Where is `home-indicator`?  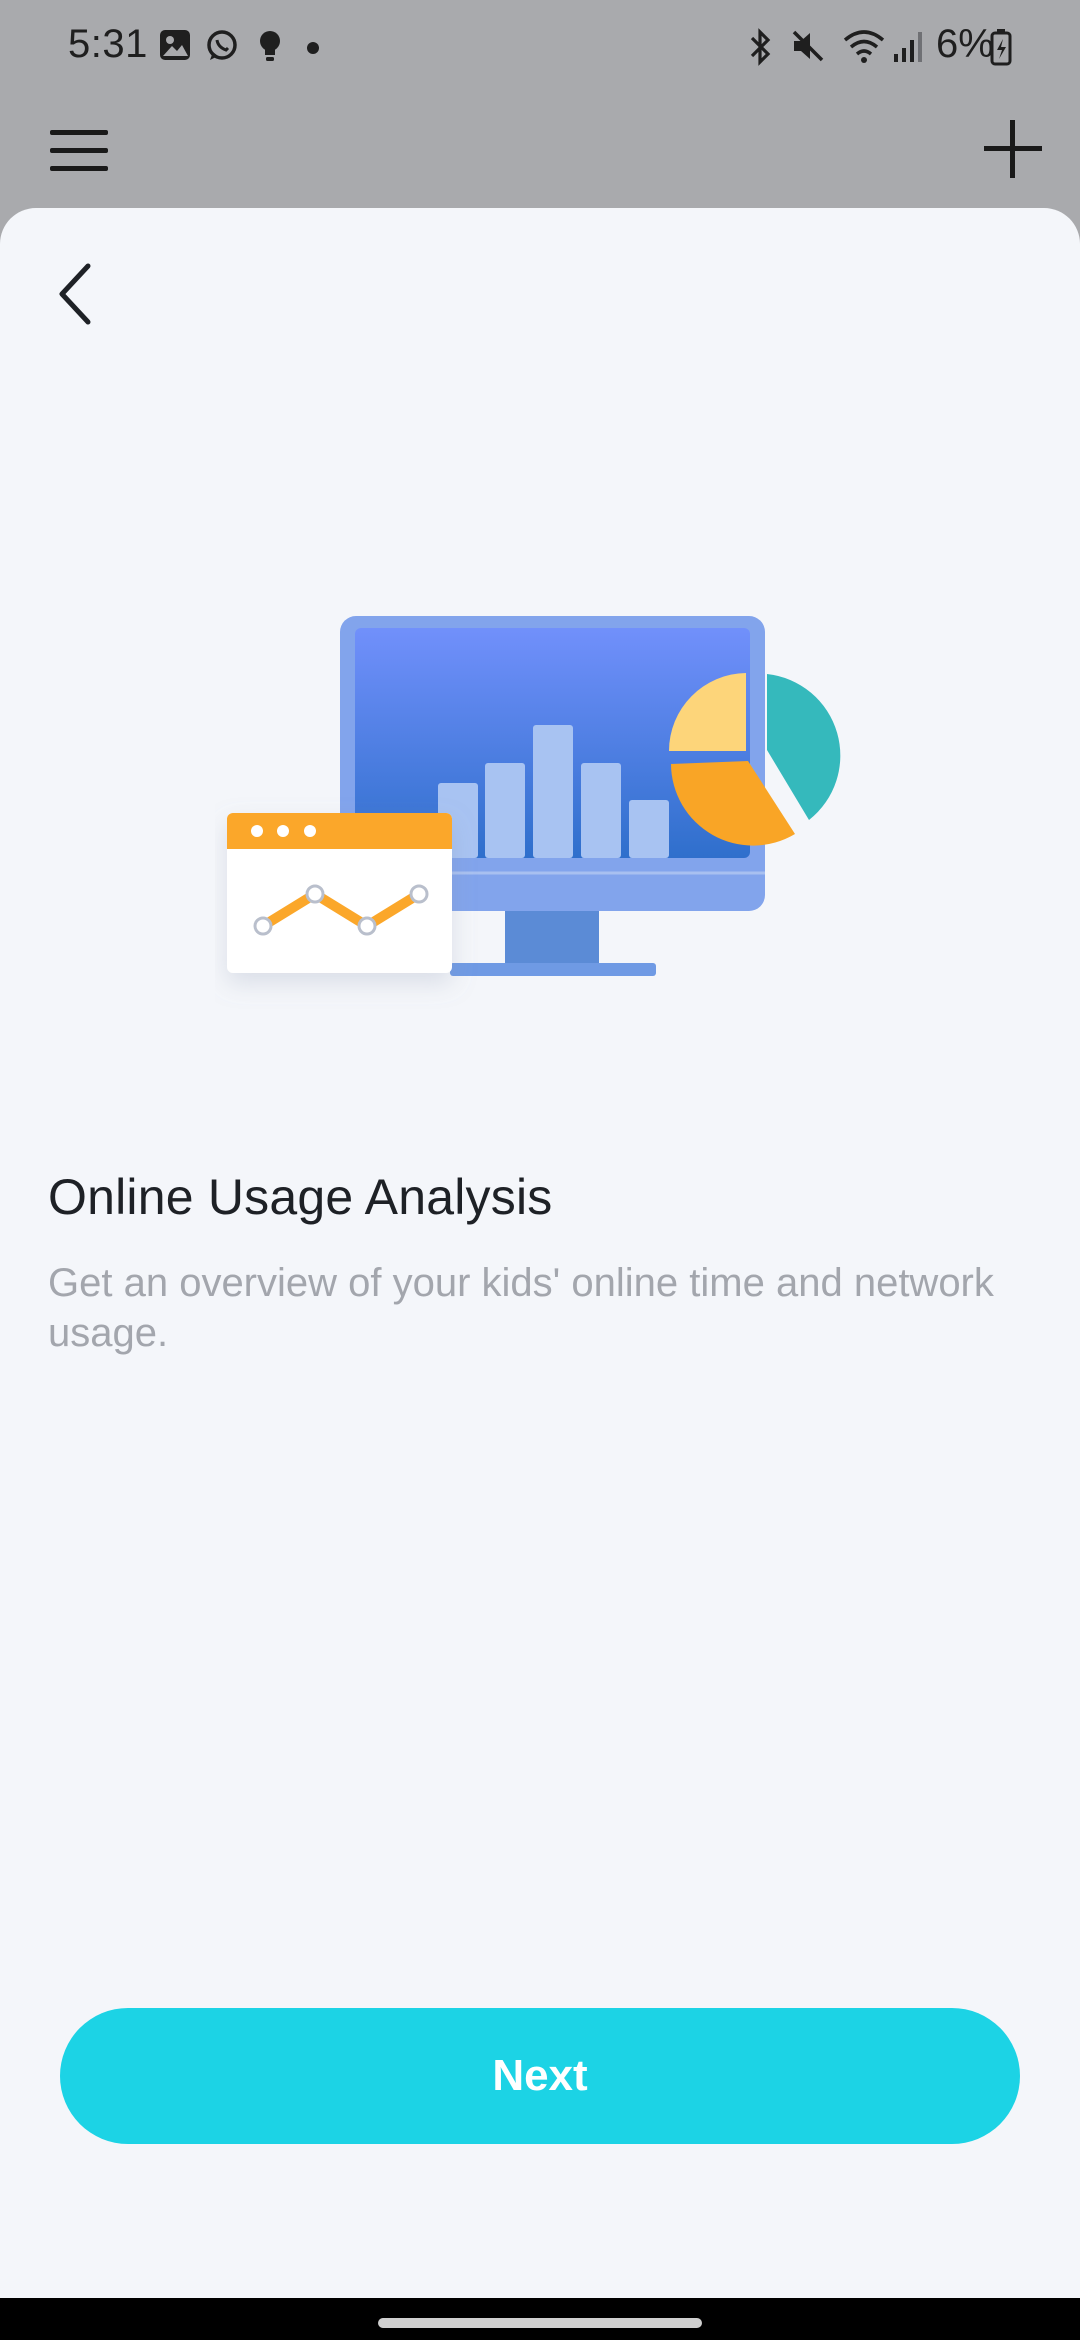 home-indicator is located at coordinates (540, 2323).